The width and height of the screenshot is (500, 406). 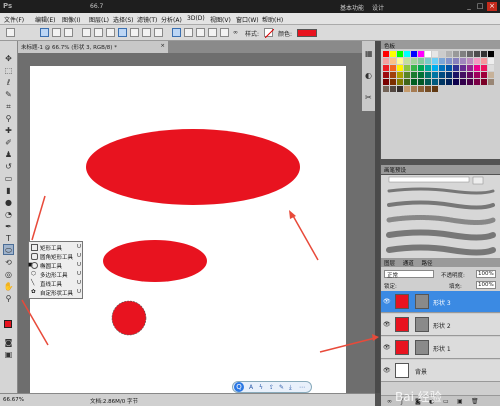 What do you see at coordinates (469, 6) in the screenshot?
I see `minimize-button: _` at bounding box center [469, 6].